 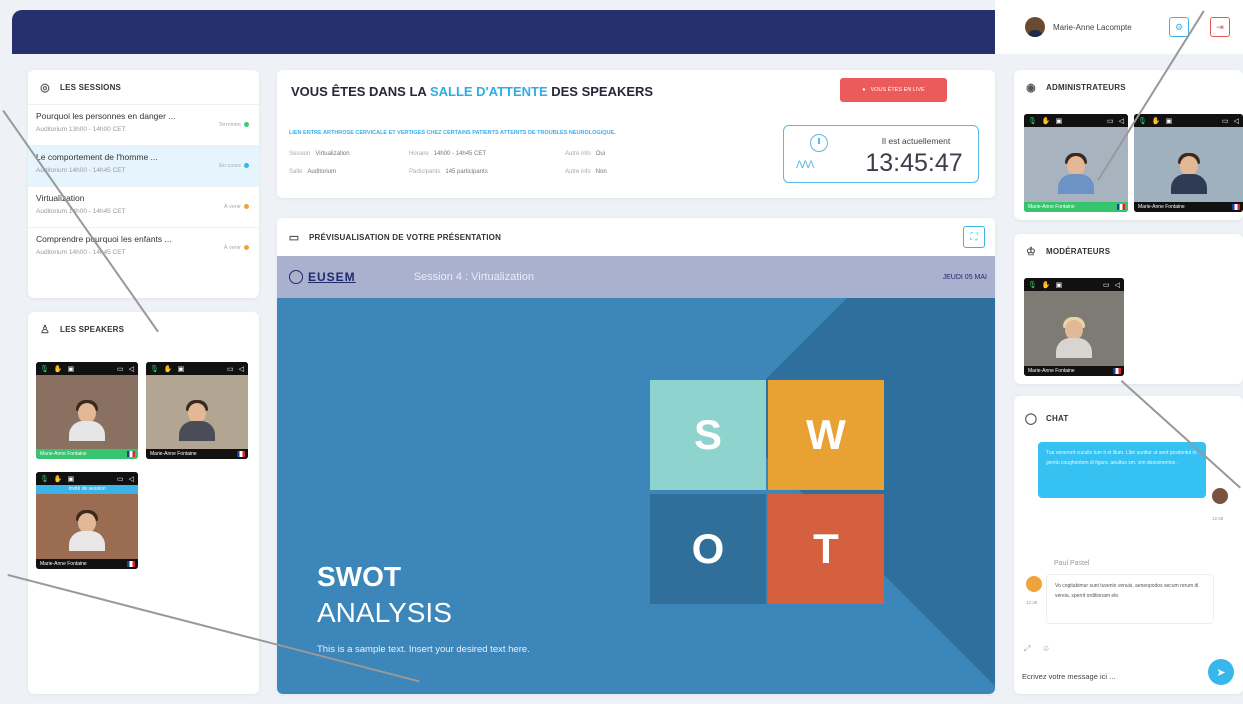 What do you see at coordinates (1074, 327) in the screenshot?
I see `moderator-video-tile: 🎙 ✋ ▣ ▭ ◁ Marie-Anne Fontaine` at bounding box center [1074, 327].